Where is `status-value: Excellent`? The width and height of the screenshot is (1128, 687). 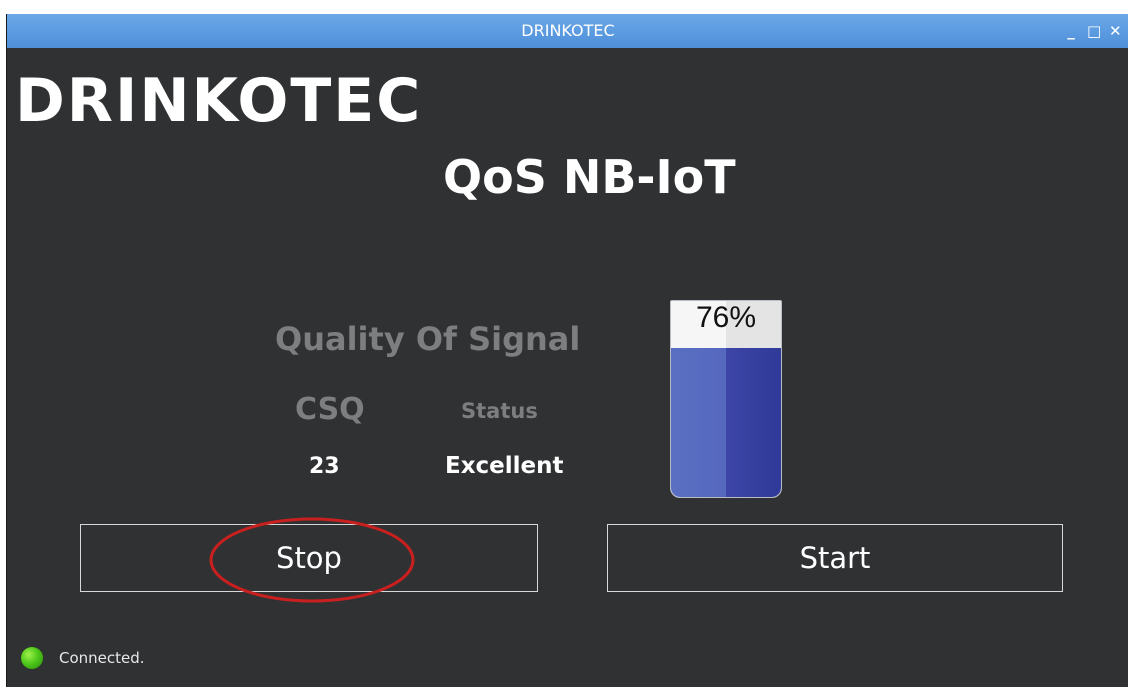
status-value: Excellent is located at coordinates (504, 466).